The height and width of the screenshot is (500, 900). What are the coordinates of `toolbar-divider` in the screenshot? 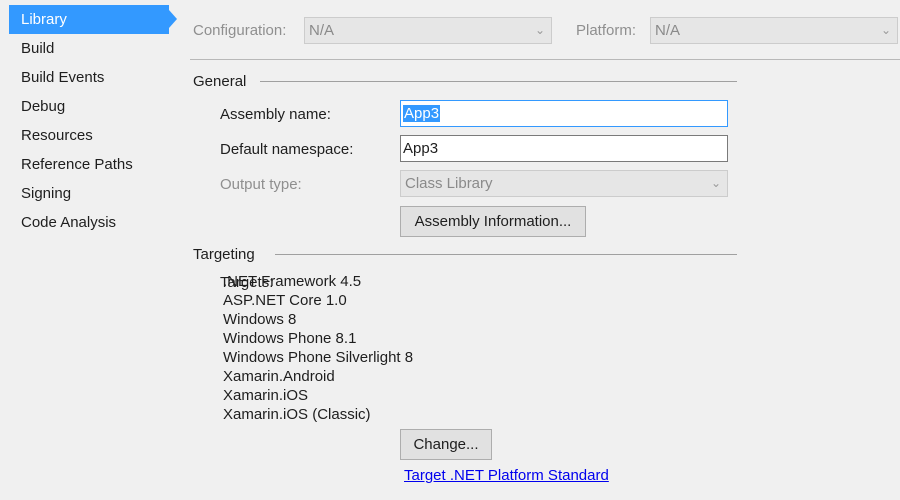 It's located at (545, 59).